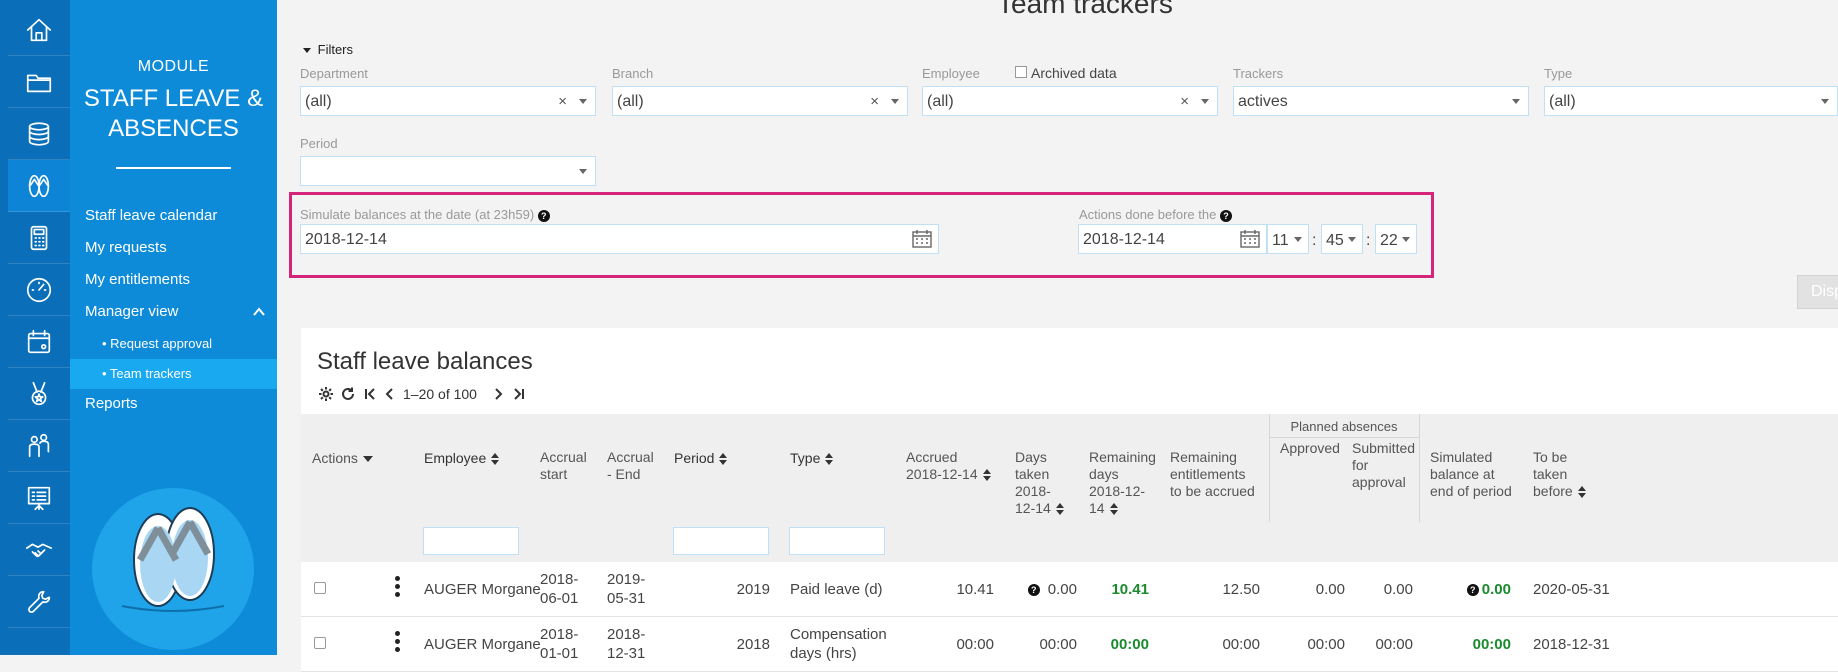 The width and height of the screenshot is (1838, 672). Describe the element at coordinates (370, 394) in the screenshot. I see `first-page-icon` at that location.